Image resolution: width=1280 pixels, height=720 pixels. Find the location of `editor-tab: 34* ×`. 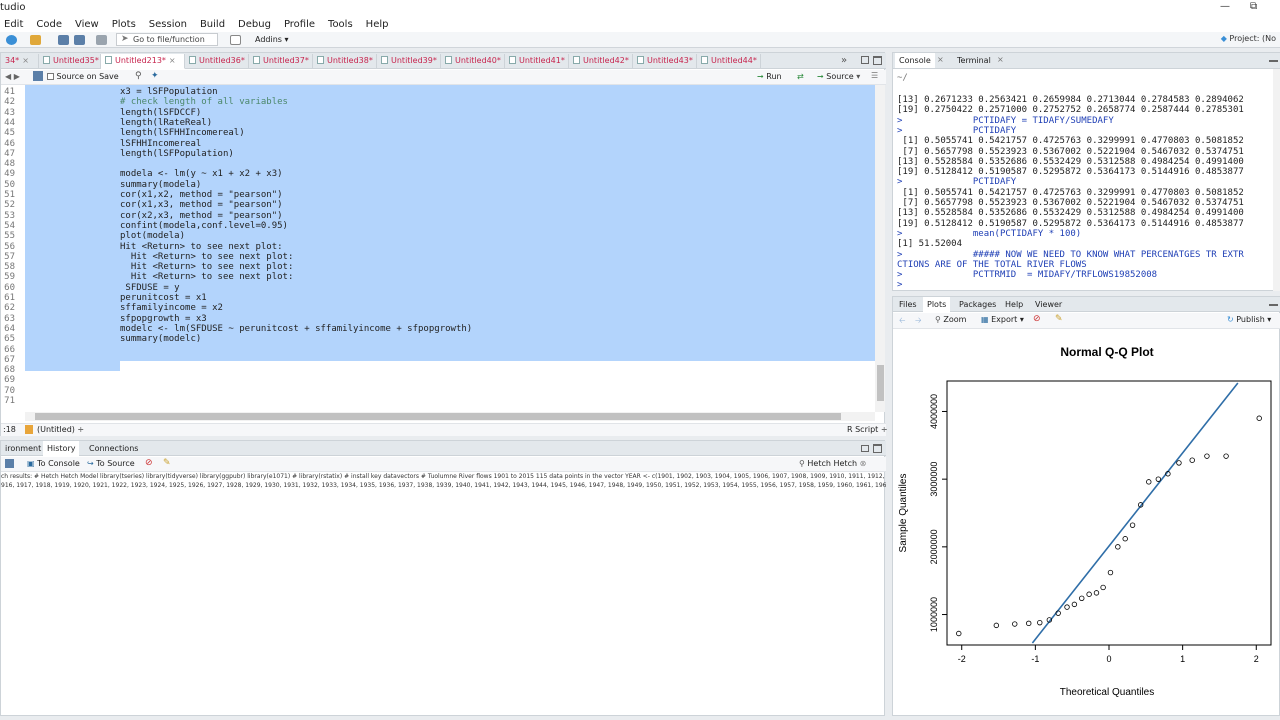

editor-tab: 34* × is located at coordinates (20, 61).